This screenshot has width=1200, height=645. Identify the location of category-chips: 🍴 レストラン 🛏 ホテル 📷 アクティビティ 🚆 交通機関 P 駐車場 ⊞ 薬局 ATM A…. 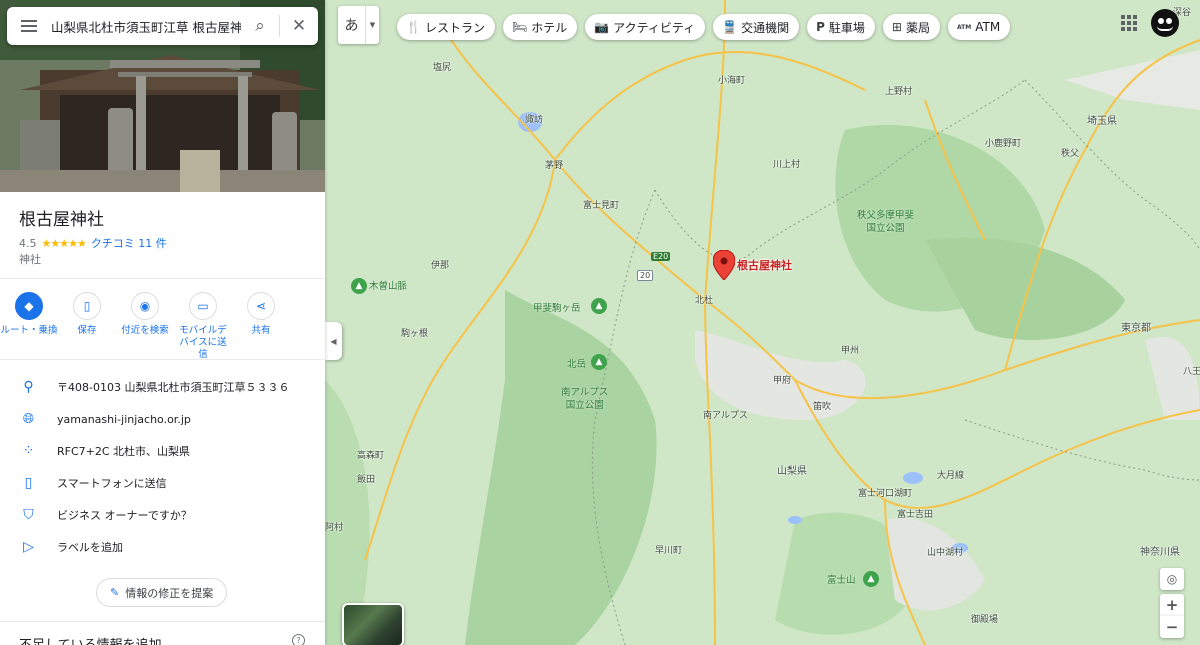
(704, 27).